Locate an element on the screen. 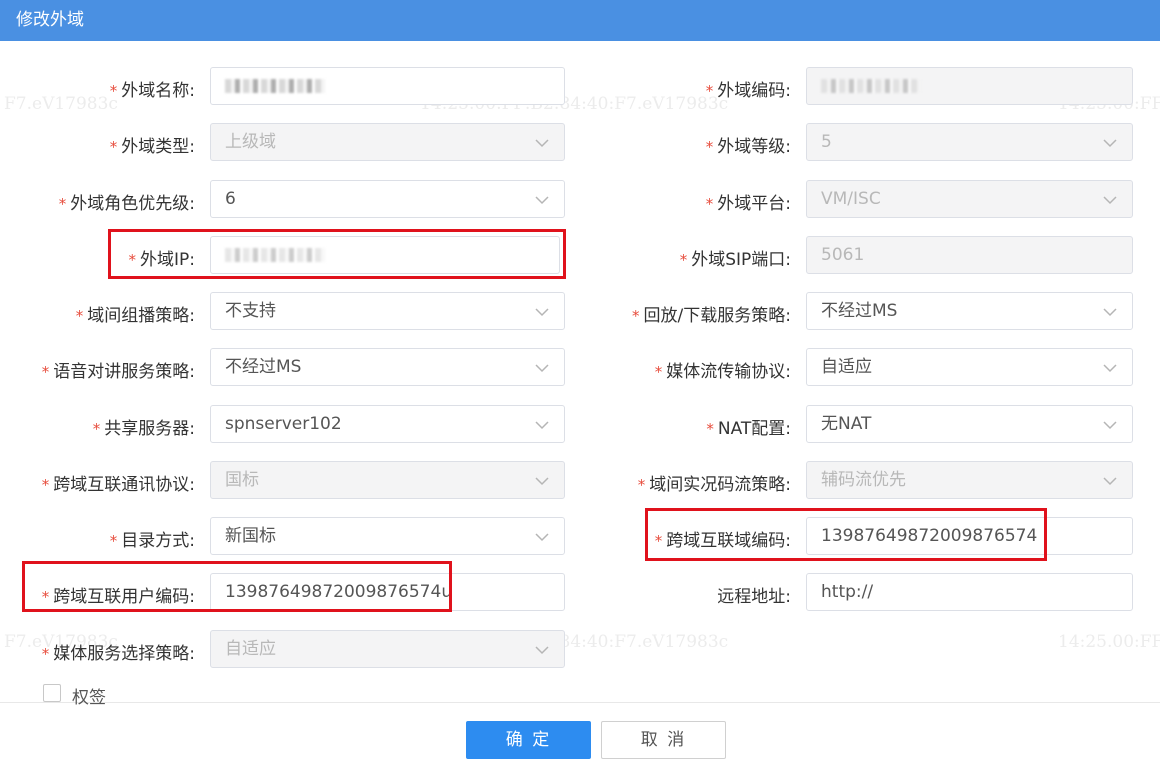 This screenshot has height=775, width=1160. label-domain-code: * 外域编码: is located at coordinates (748, 91).